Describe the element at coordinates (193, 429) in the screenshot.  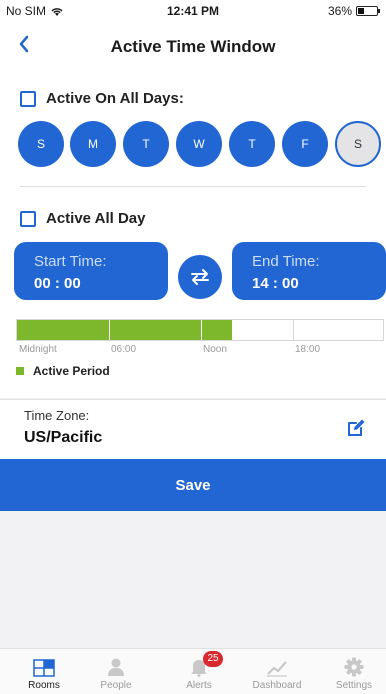
I see `time-zone-panel: Time Zone: US/Pacific` at that location.